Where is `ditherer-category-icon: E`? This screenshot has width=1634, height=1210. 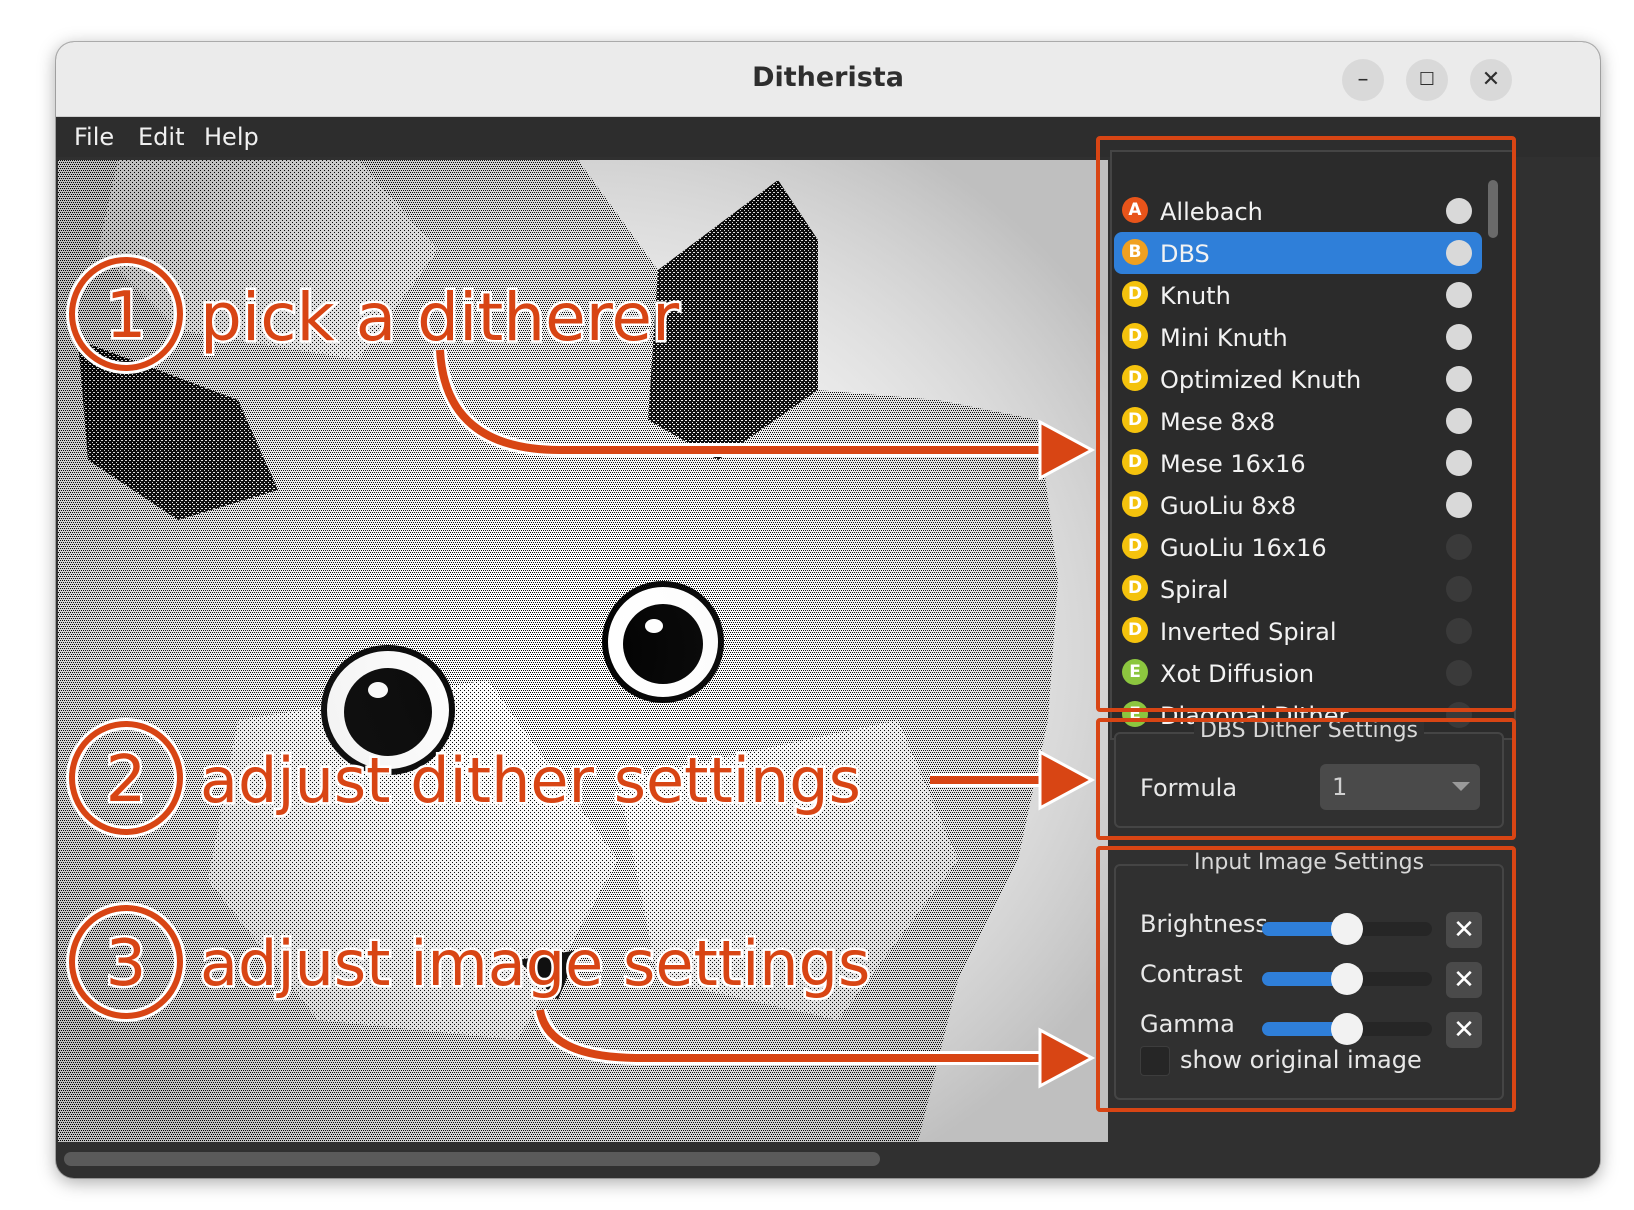
ditherer-category-icon: E is located at coordinates (1135, 672).